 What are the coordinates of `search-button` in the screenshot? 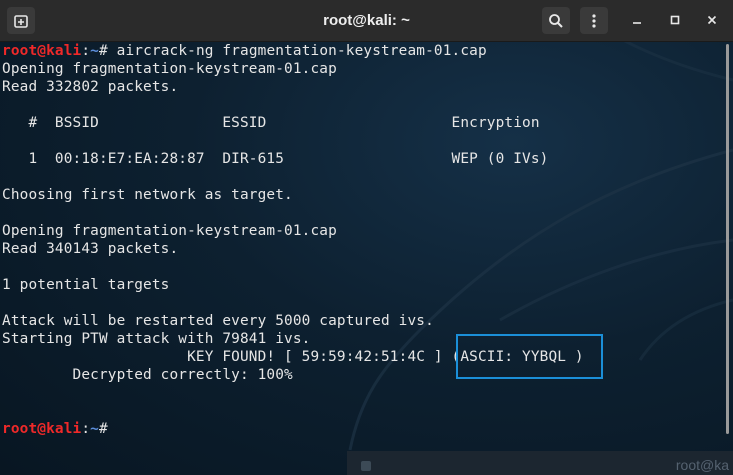 It's located at (556, 20).